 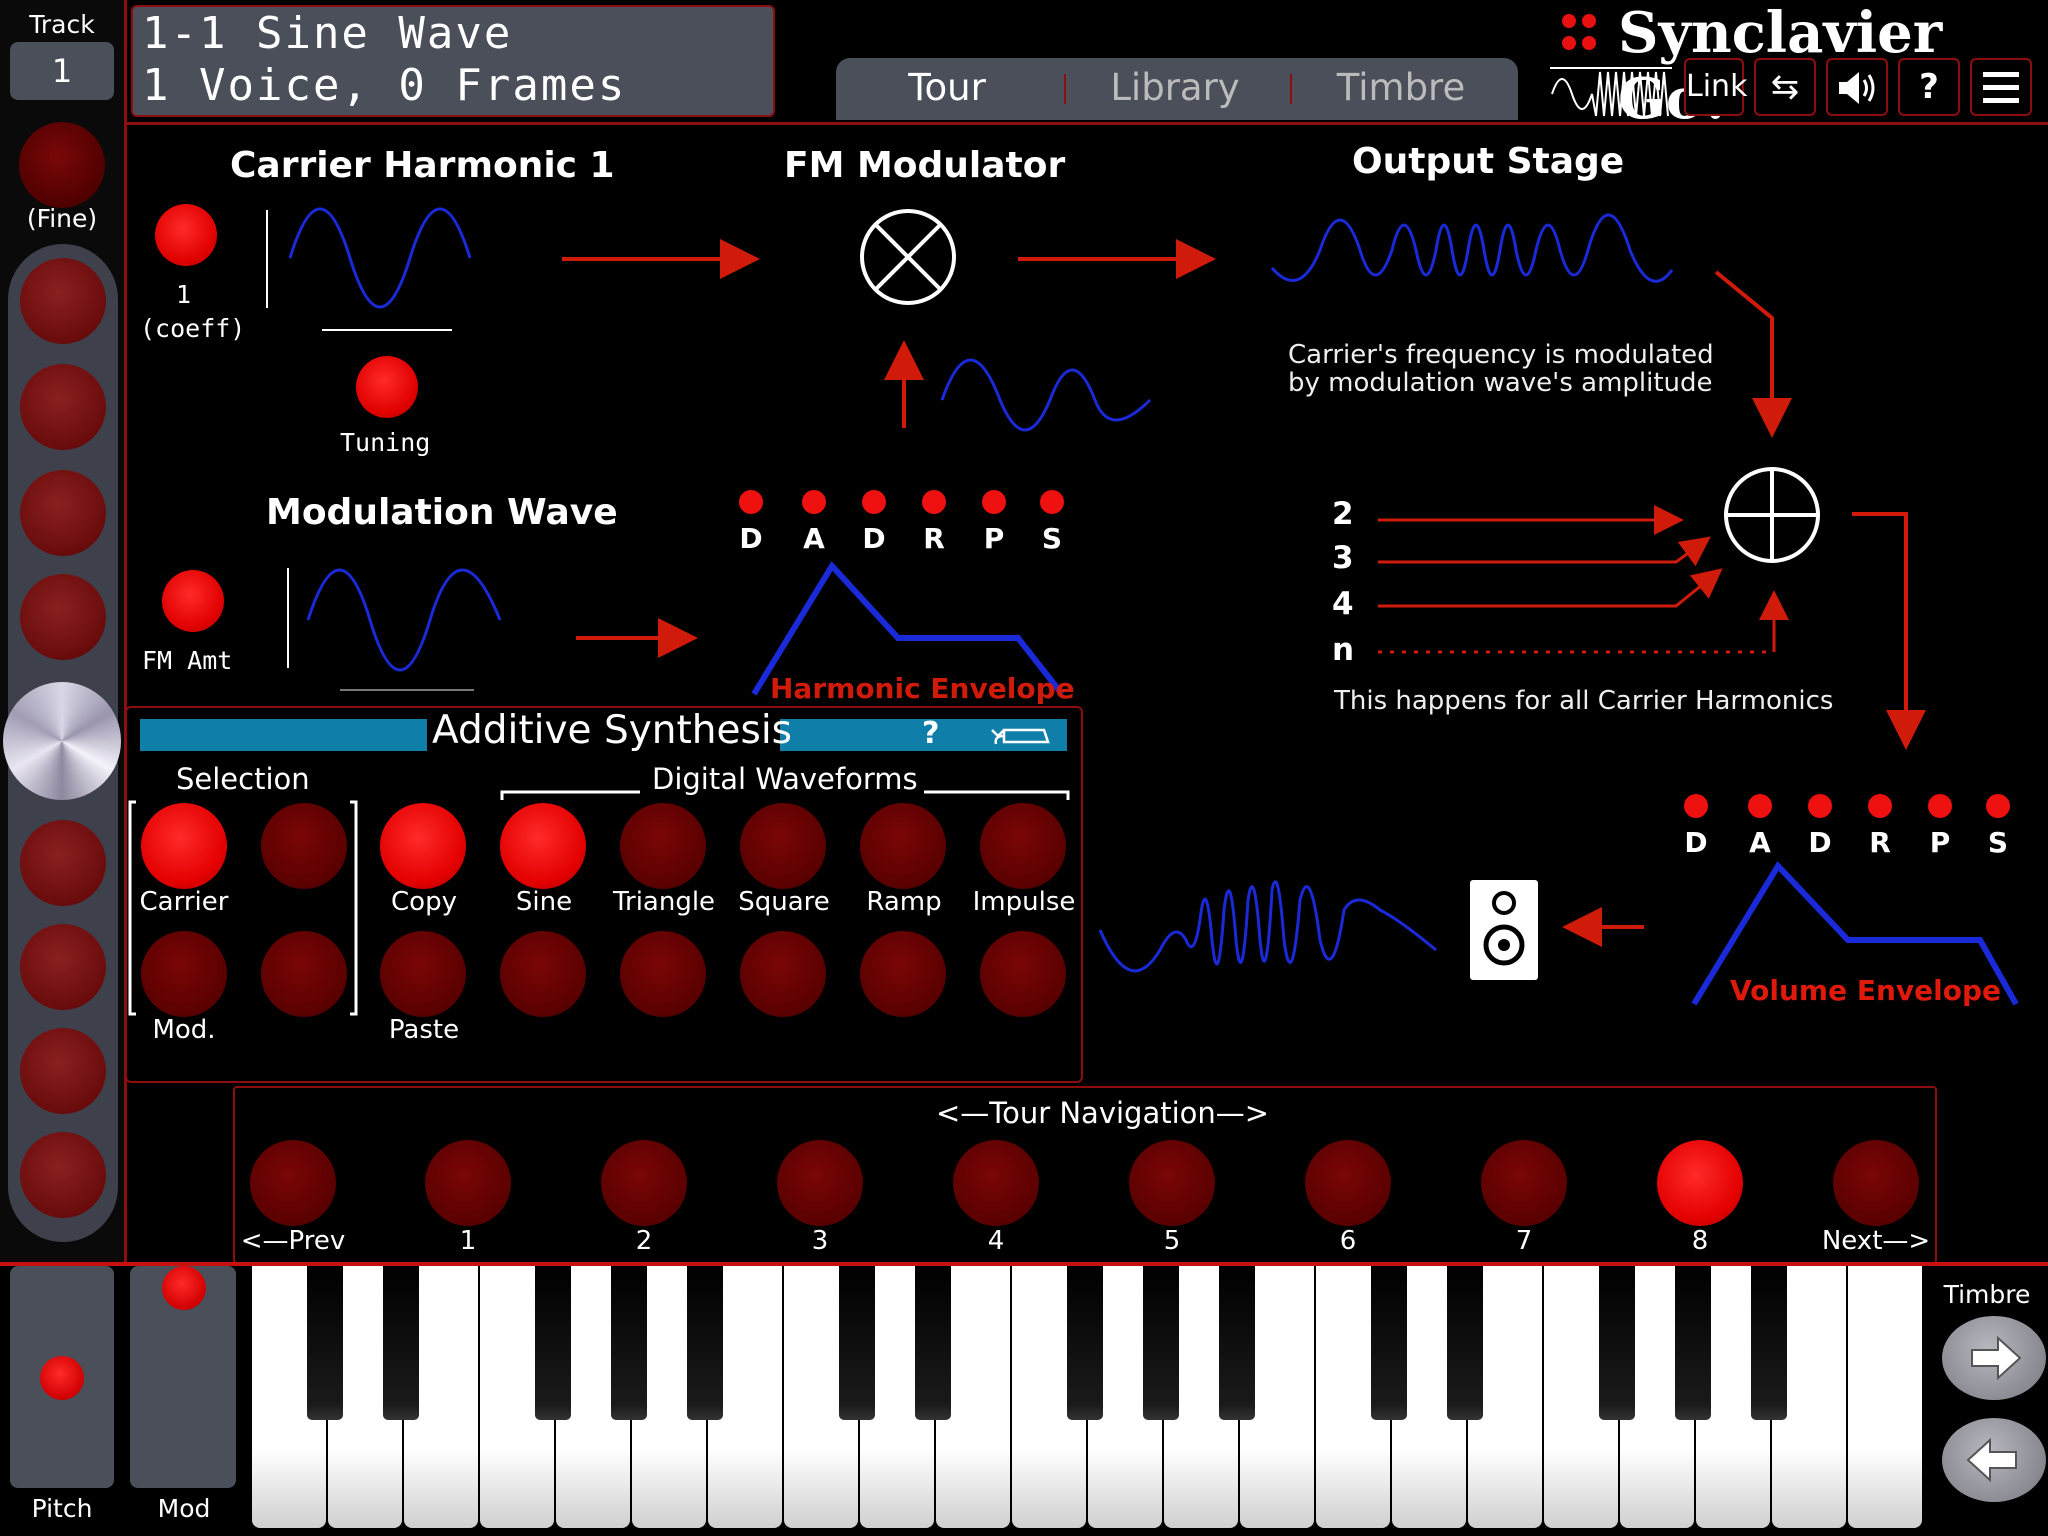 I want to click on harm-env-p-indicator, so click(x=994, y=502).